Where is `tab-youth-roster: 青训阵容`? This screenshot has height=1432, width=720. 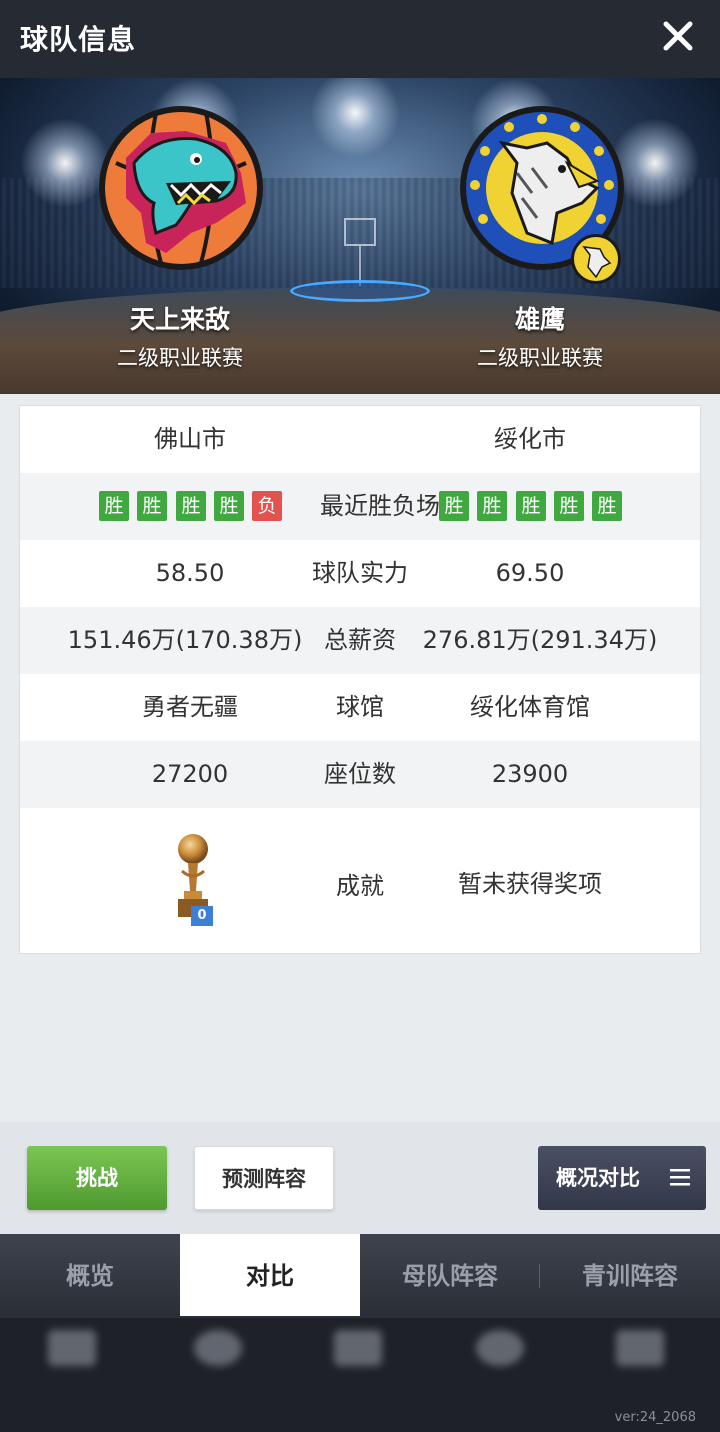 tab-youth-roster: 青训阵容 is located at coordinates (630, 1276).